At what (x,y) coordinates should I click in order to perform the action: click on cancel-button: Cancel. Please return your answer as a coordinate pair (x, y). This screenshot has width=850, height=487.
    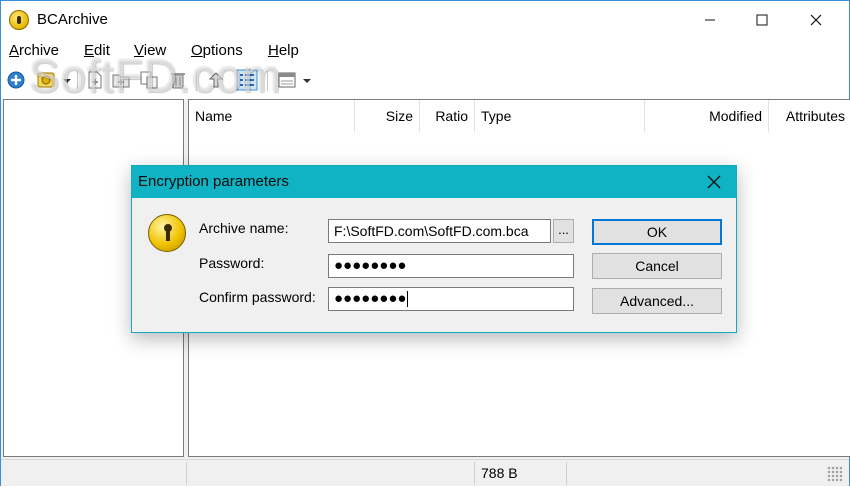
    Looking at the image, I should click on (657, 266).